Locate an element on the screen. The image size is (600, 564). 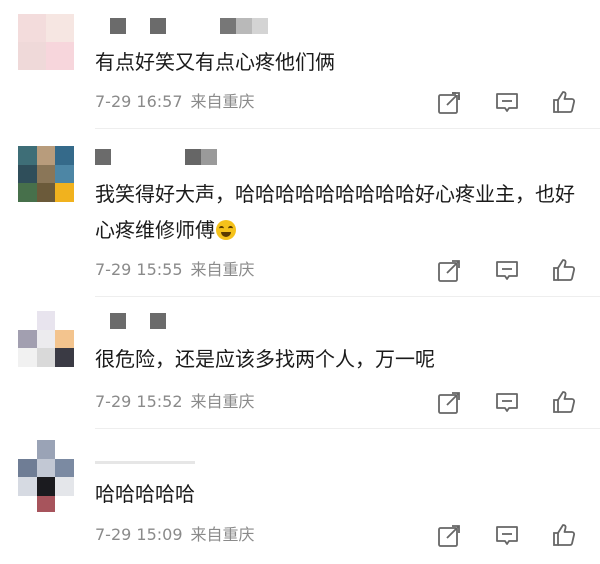
comment-meta: 7-29 15:55 来自重庆 is located at coordinates (175, 270).